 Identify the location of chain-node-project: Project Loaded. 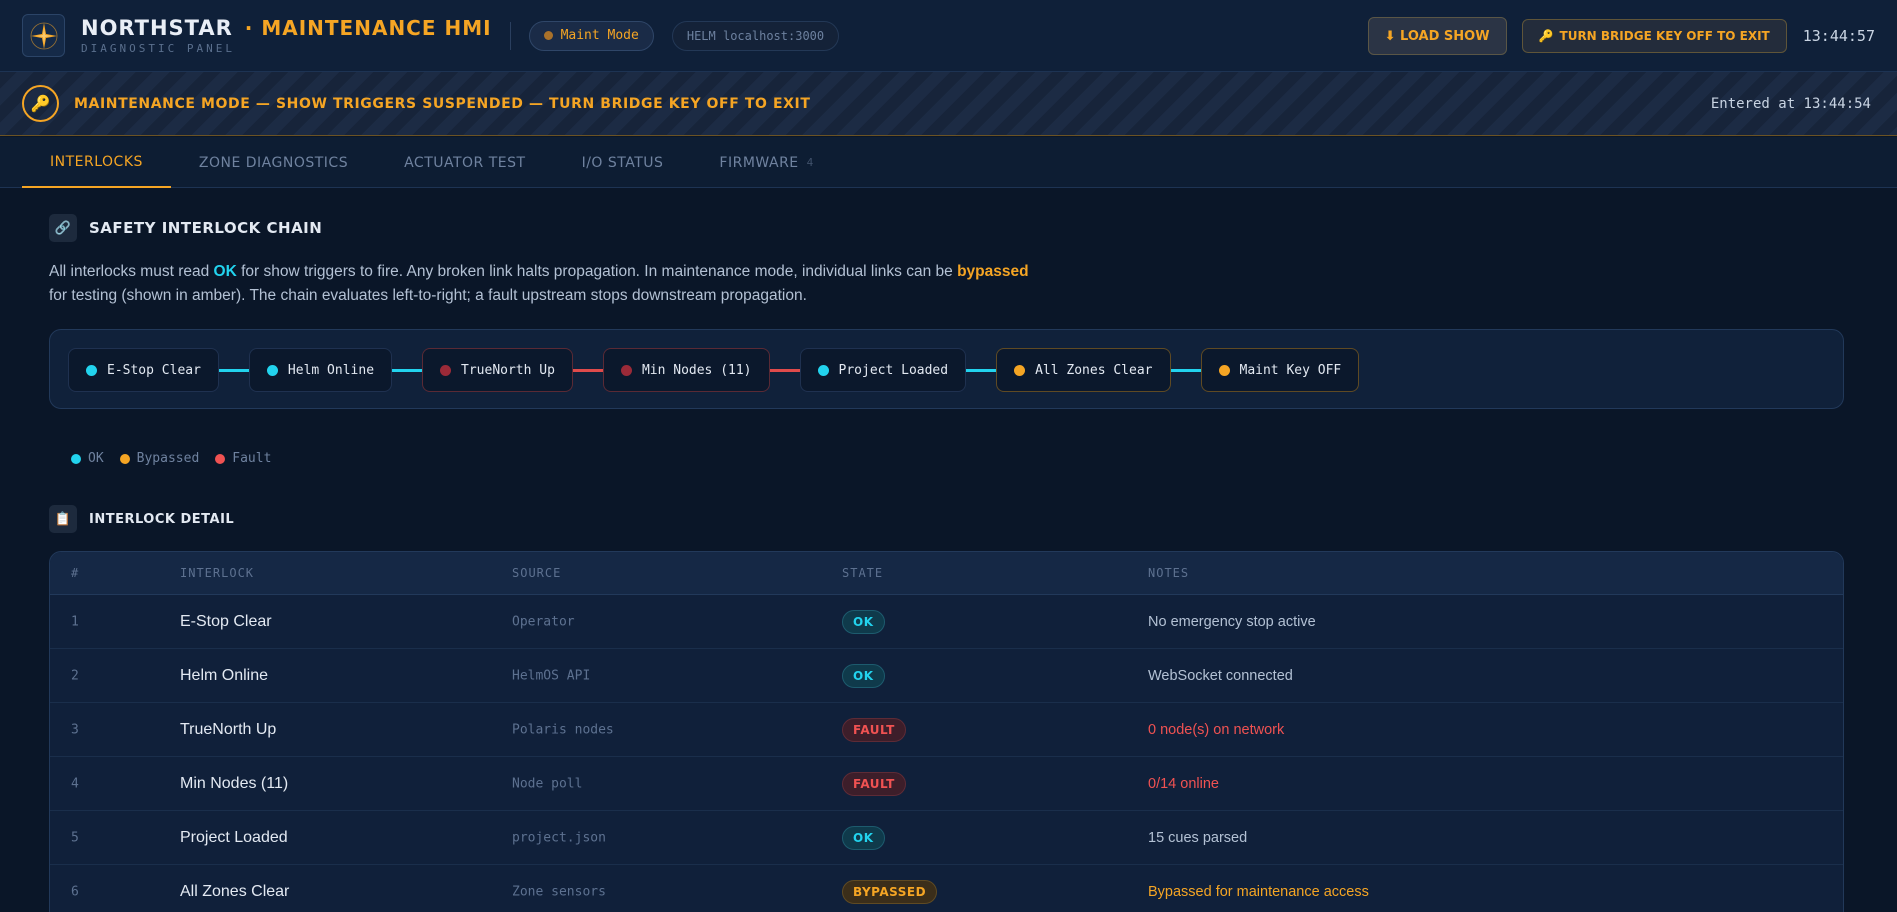
(883, 370).